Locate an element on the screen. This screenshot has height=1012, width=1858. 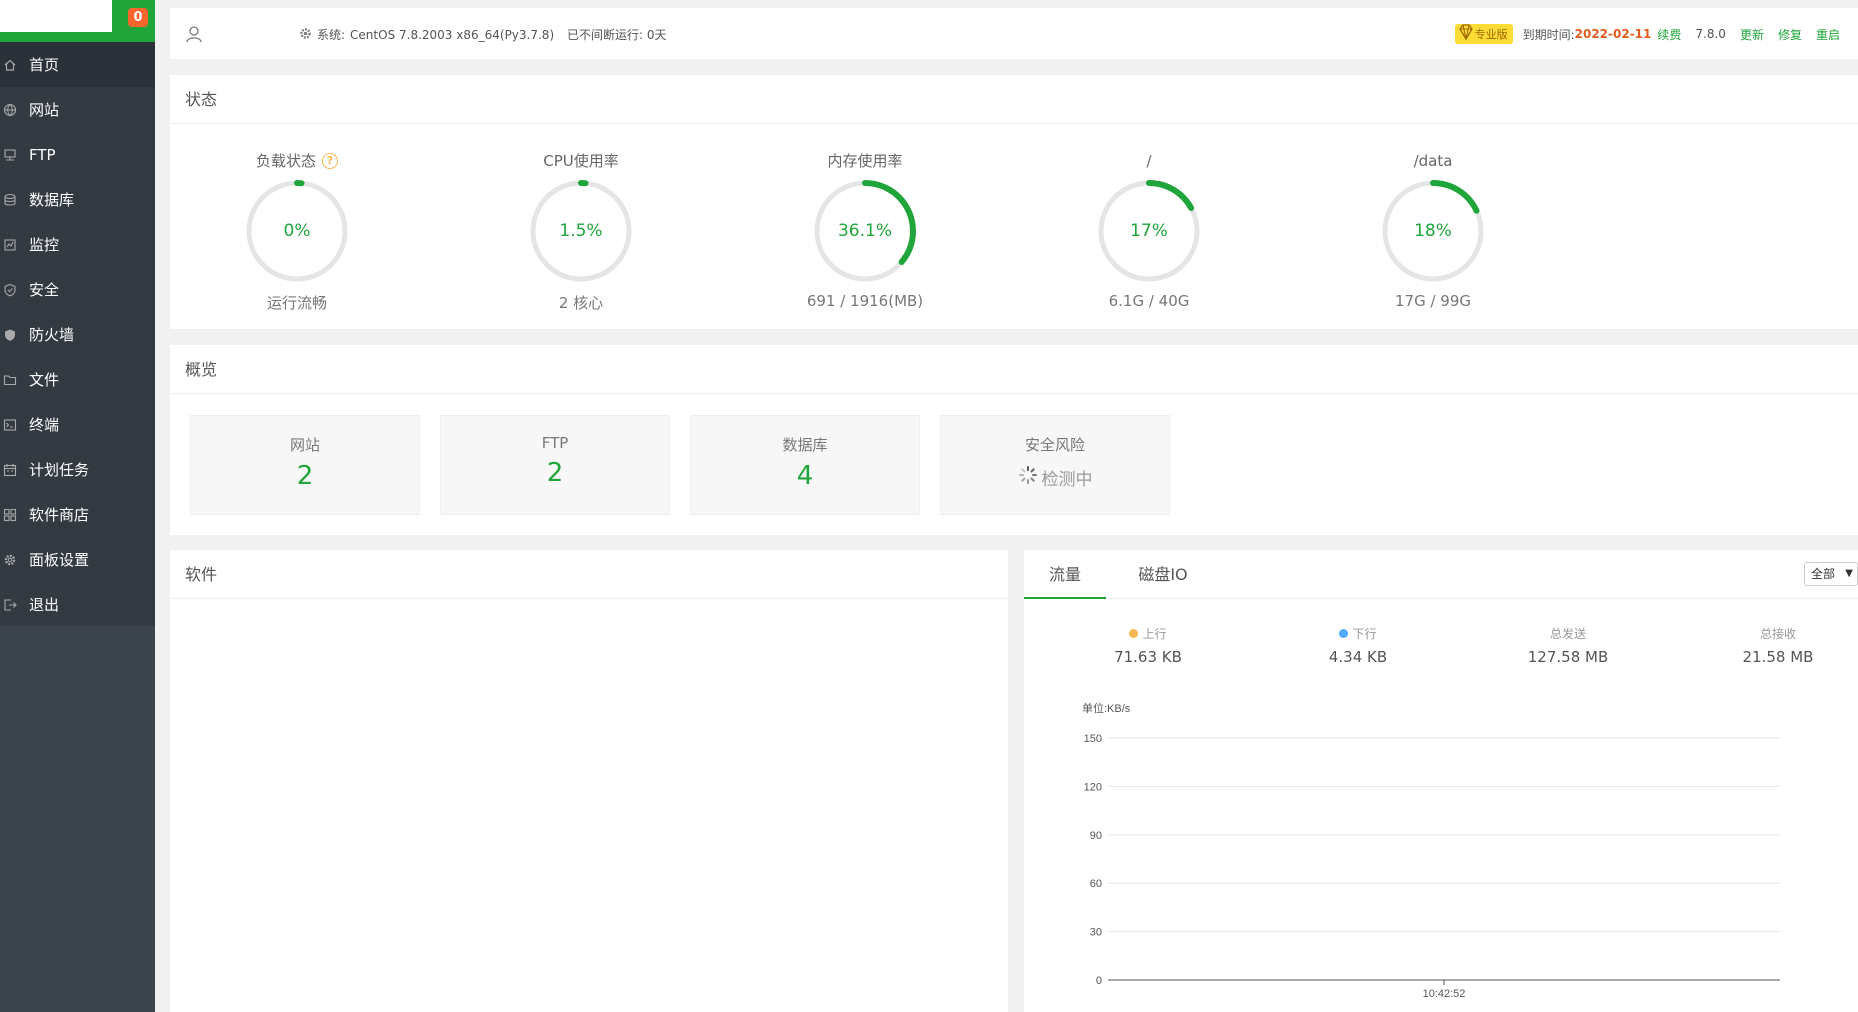
sidebar-item-label: 监控 is located at coordinates (44, 245).